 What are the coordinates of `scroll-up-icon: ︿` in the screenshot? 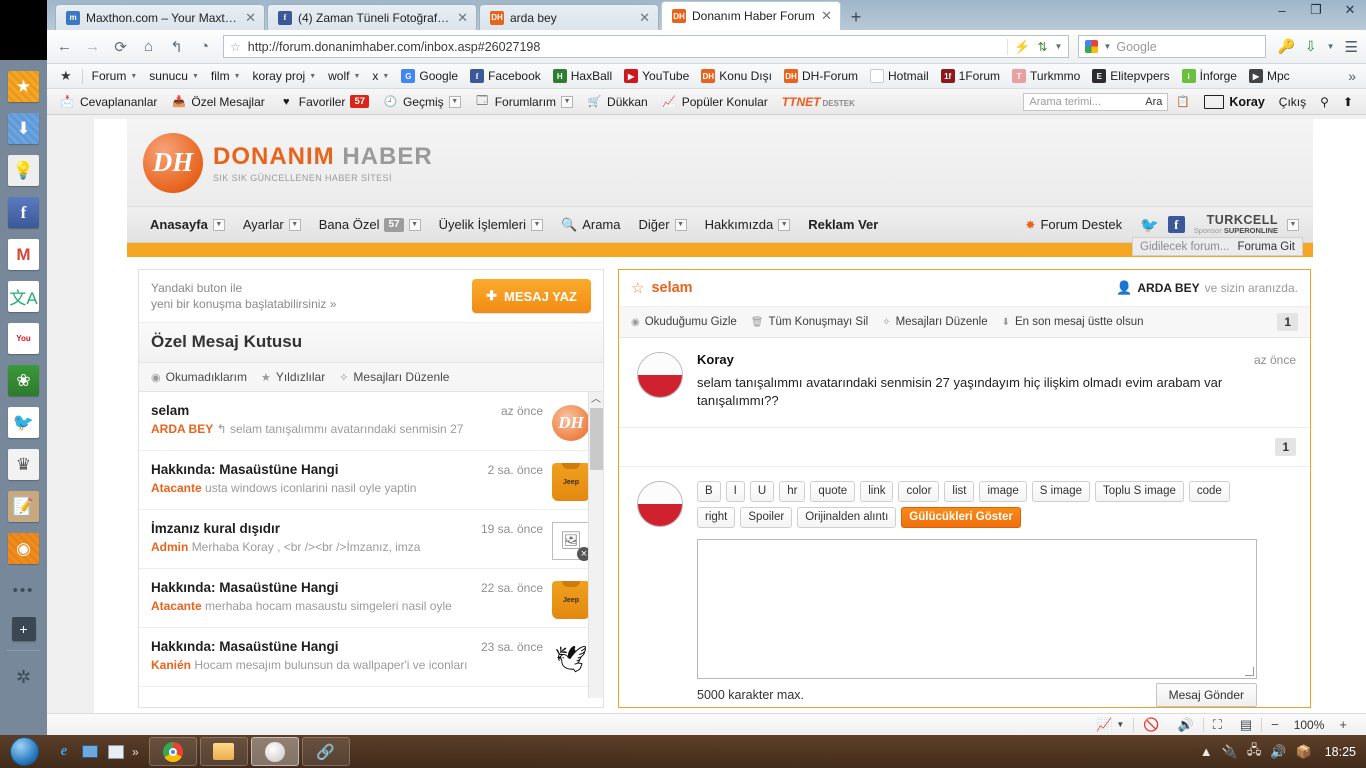 It's located at (596, 400).